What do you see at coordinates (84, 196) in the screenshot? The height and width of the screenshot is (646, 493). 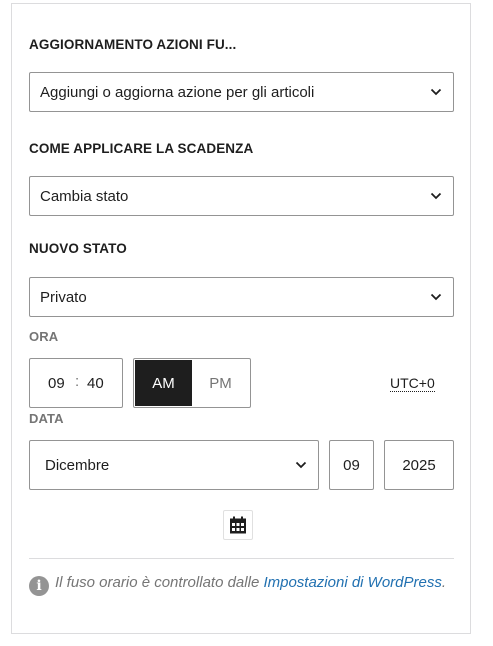 I see `expiration-method-value: Cambia stato` at bounding box center [84, 196].